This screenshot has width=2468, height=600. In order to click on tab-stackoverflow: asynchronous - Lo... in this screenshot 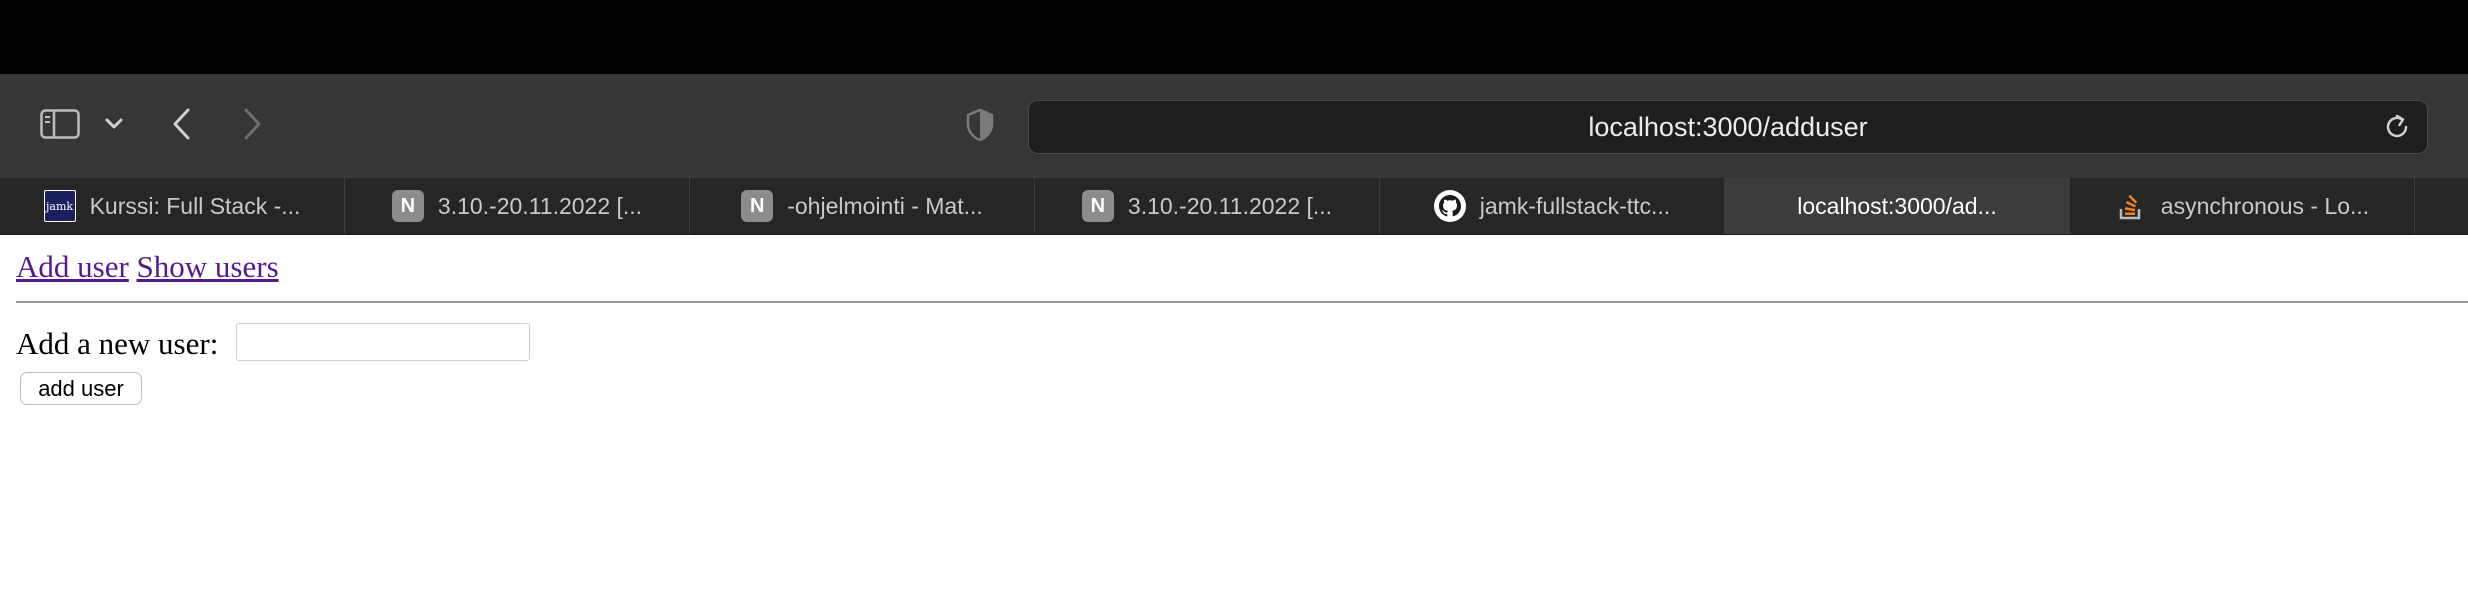, I will do `click(2242, 206)`.